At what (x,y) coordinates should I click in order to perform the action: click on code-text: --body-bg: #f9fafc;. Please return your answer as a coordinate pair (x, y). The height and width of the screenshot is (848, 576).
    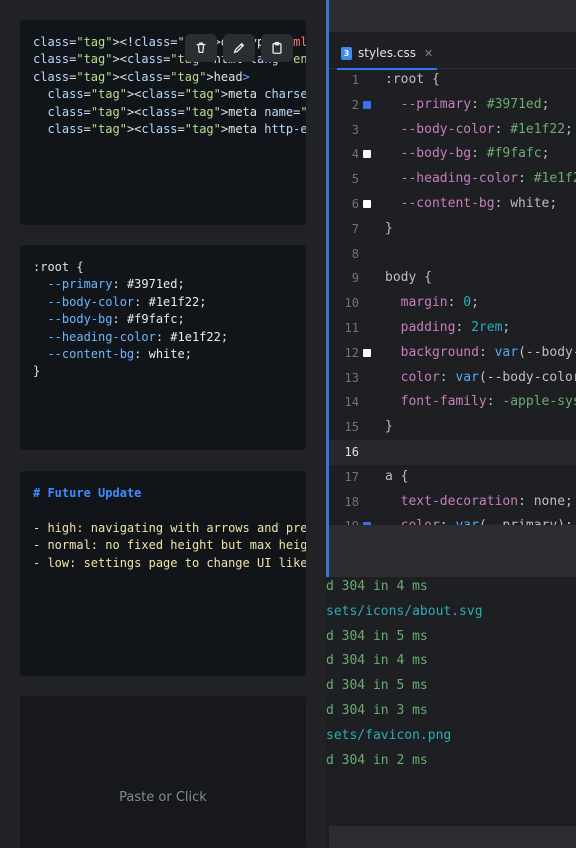
    Looking at the image, I should click on (475, 154).